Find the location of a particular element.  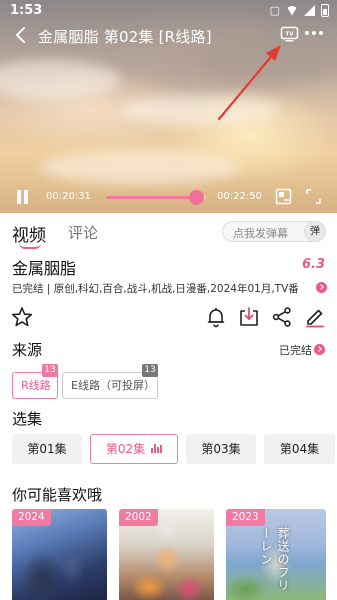

poster-title: 葬送のフリーレン is located at coordinates (274, 559).